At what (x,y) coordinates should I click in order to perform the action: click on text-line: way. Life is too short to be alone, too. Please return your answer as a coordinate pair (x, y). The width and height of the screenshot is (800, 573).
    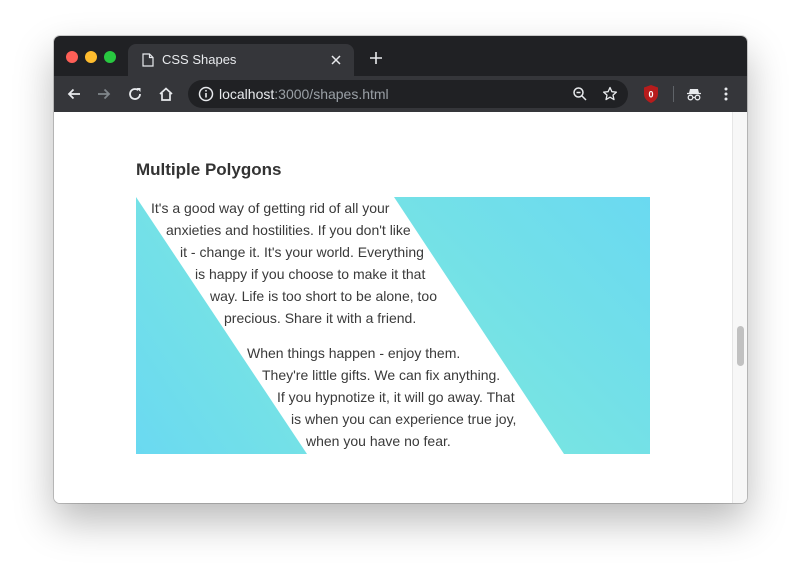
    Looking at the image, I should click on (323, 296).